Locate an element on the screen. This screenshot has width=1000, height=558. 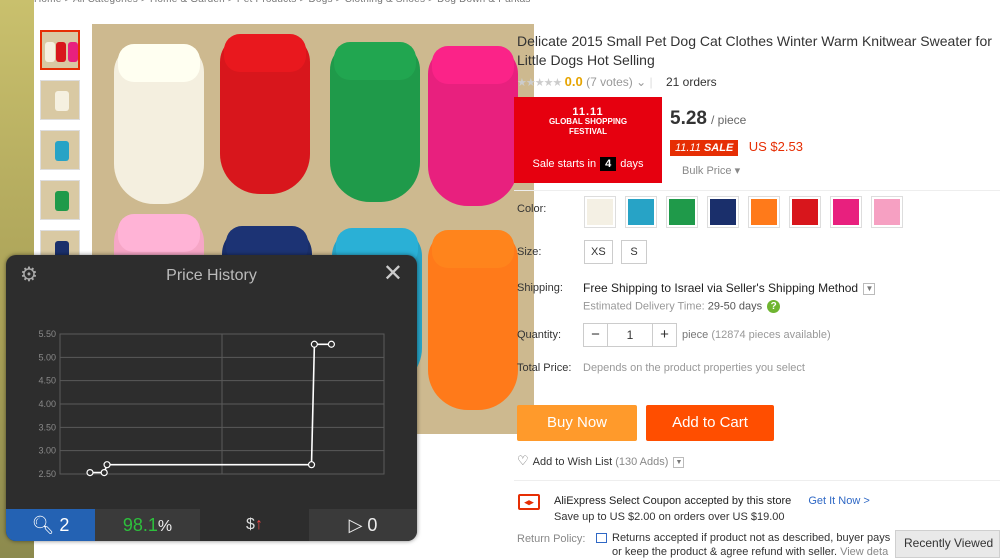
size-option-xs: XS is located at coordinates (598, 252).